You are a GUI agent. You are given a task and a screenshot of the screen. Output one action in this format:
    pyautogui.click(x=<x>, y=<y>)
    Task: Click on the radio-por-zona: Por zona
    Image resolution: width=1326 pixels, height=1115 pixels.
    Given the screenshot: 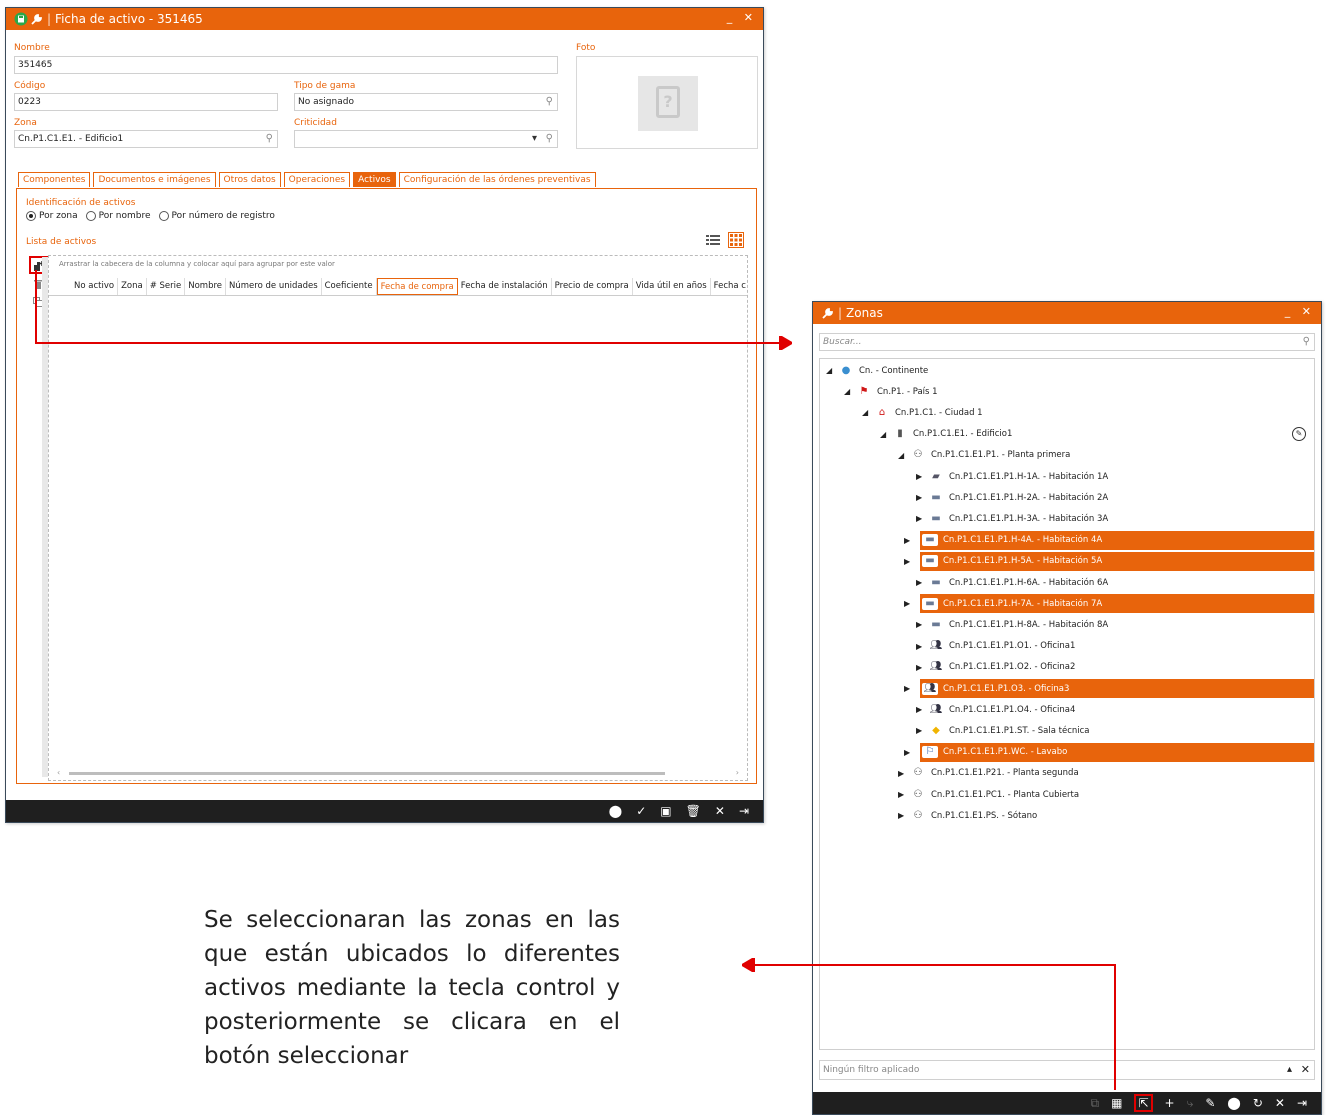 What is the action you would take?
    pyautogui.click(x=52, y=216)
    